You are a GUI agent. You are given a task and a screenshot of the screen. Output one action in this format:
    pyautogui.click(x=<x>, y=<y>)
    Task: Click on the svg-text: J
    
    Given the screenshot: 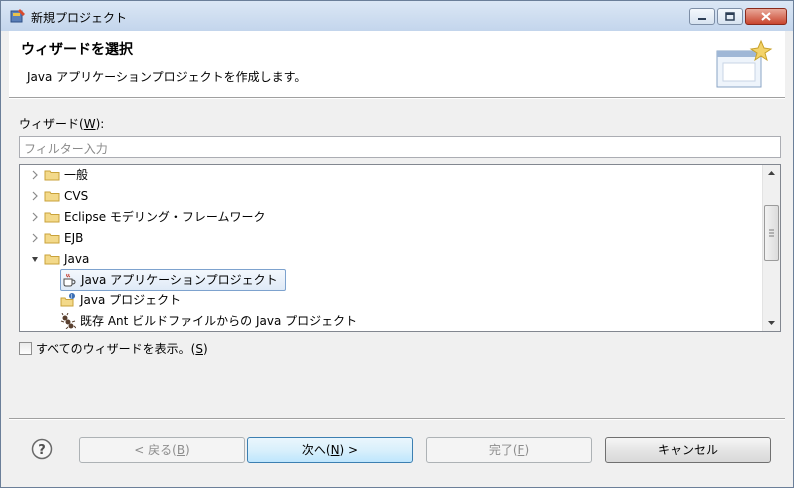 What is the action you would take?
    pyautogui.click(x=71, y=297)
    